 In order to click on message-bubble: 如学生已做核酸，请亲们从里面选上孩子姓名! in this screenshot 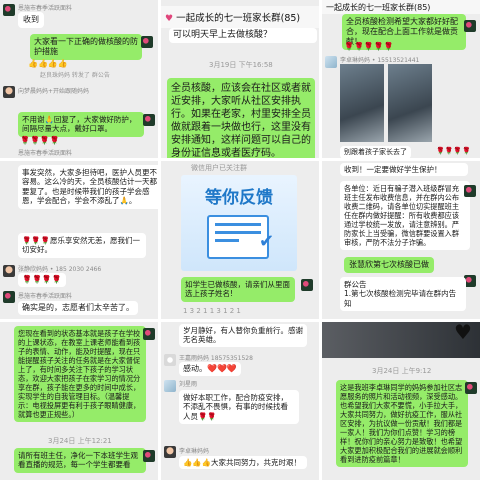, I will do `click(238, 289)`.